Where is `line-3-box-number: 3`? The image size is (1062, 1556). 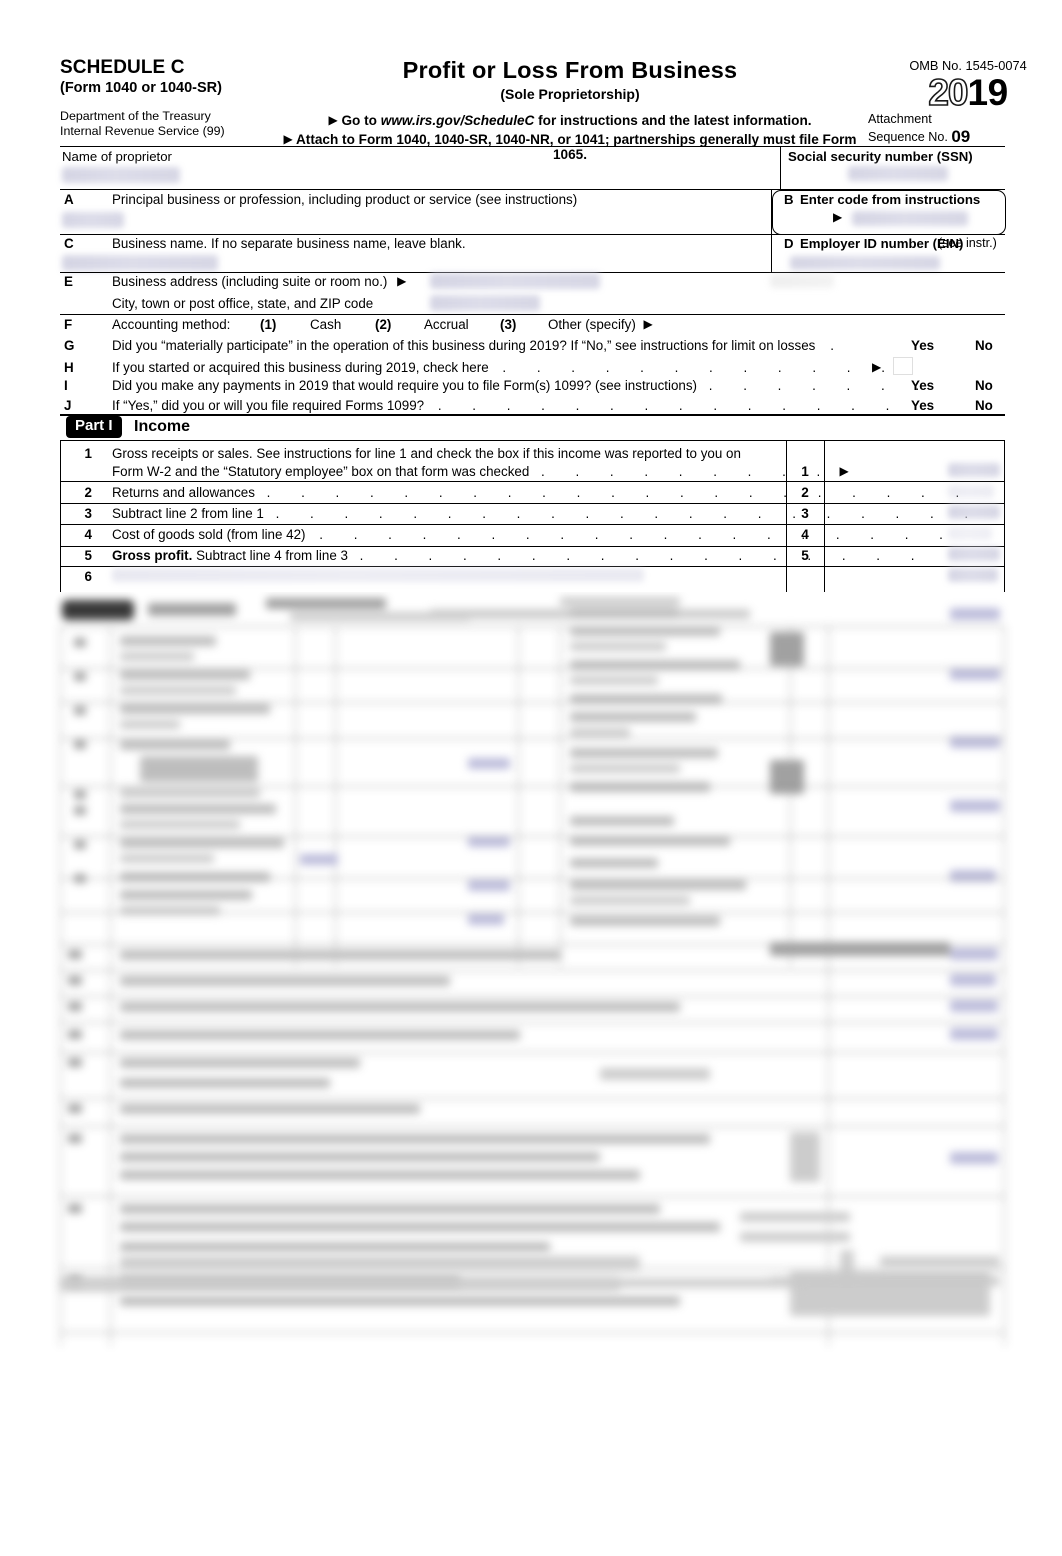 line-3-box-number: 3 is located at coordinates (805, 513).